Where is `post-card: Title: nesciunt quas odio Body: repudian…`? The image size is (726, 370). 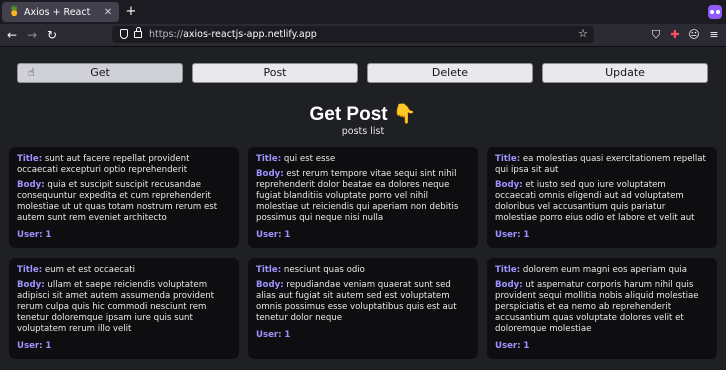
post-card: Title: nesciunt quas odio Body: repudian… is located at coordinates (363, 308).